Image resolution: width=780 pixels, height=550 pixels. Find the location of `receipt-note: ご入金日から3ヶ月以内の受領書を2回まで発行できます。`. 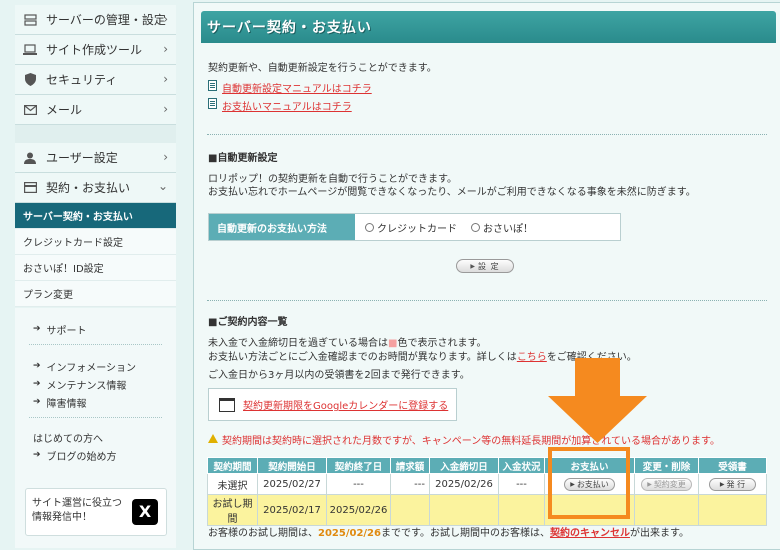

receipt-note: ご入金日から3ヶ月以内の受領書を2回まで発行できます。 is located at coordinates (339, 375).